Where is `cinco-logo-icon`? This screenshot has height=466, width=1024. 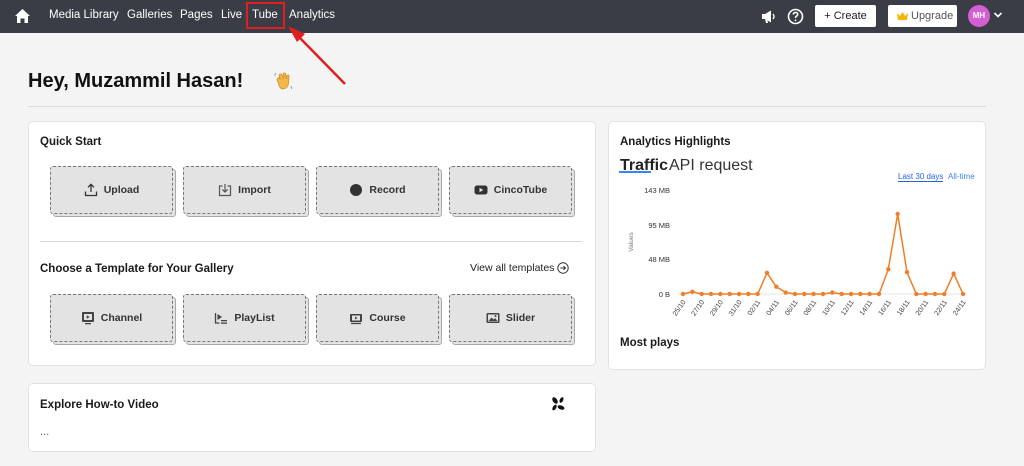 cinco-logo-icon is located at coordinates (558, 404).